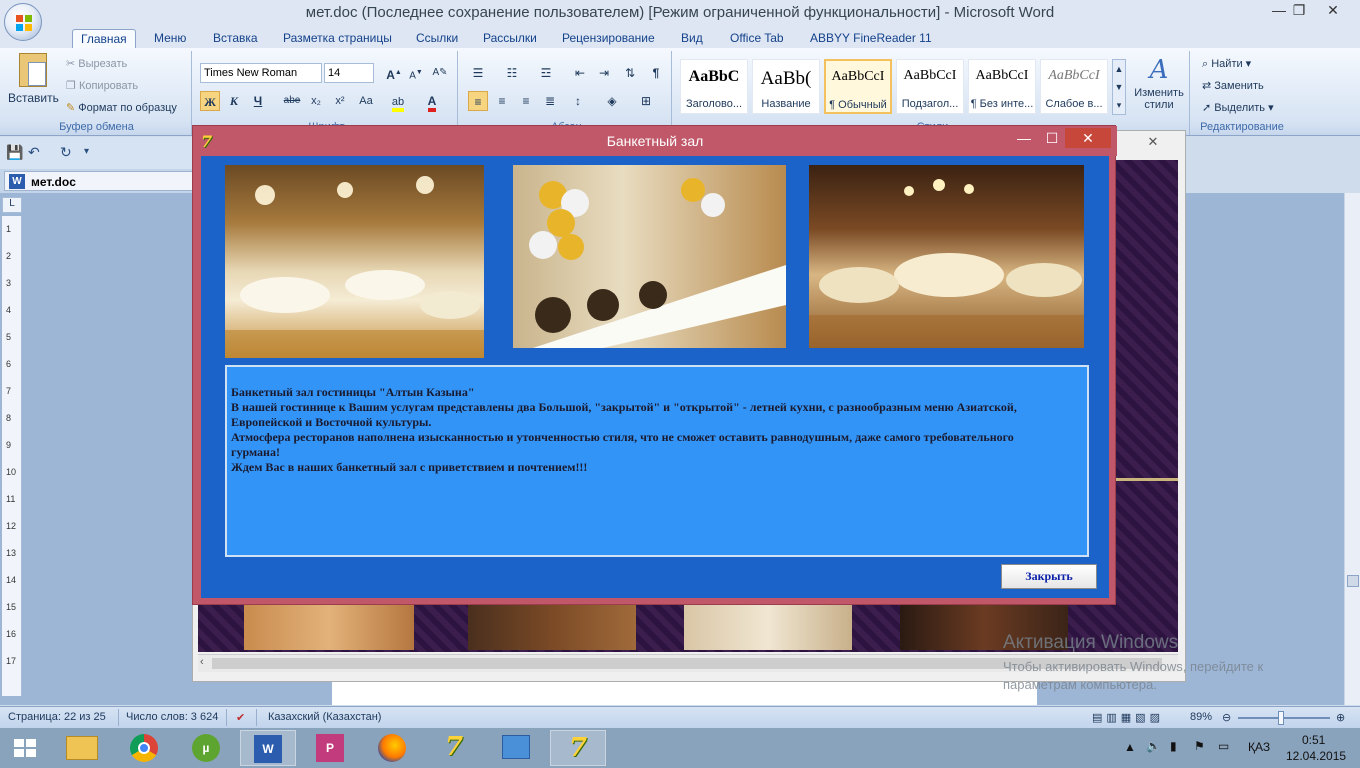 Image resolution: width=1360 pixels, height=768 pixels. I want to click on background-window-close: ✕, so click(1153, 143).